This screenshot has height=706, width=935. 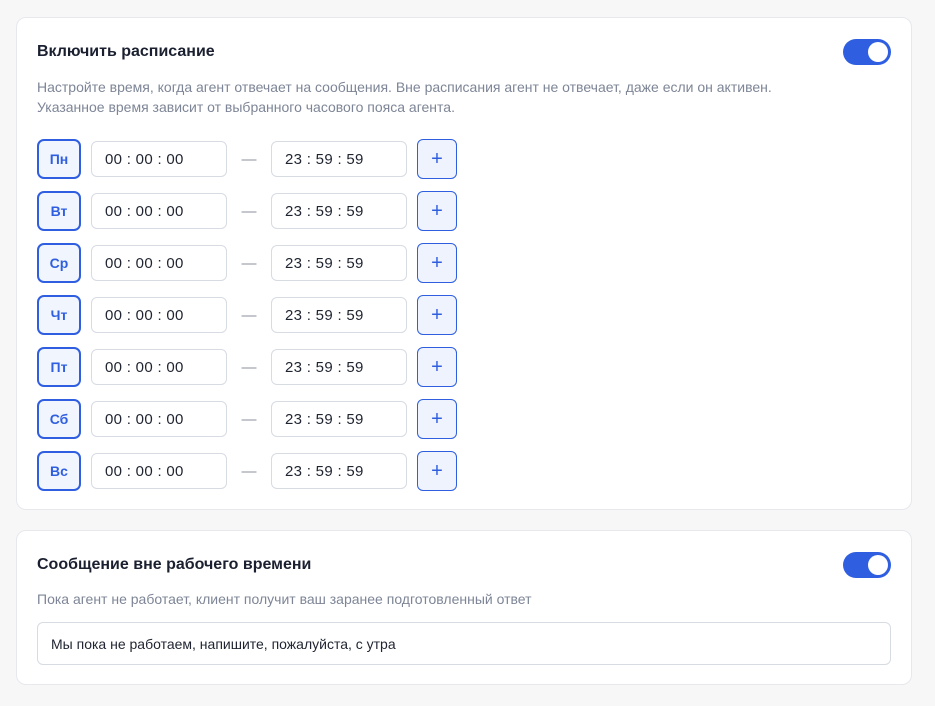 I want to click on day-row-tue: Вт 00 : 00 : 00 — 23 : 59 : 59 +, so click(x=247, y=211).